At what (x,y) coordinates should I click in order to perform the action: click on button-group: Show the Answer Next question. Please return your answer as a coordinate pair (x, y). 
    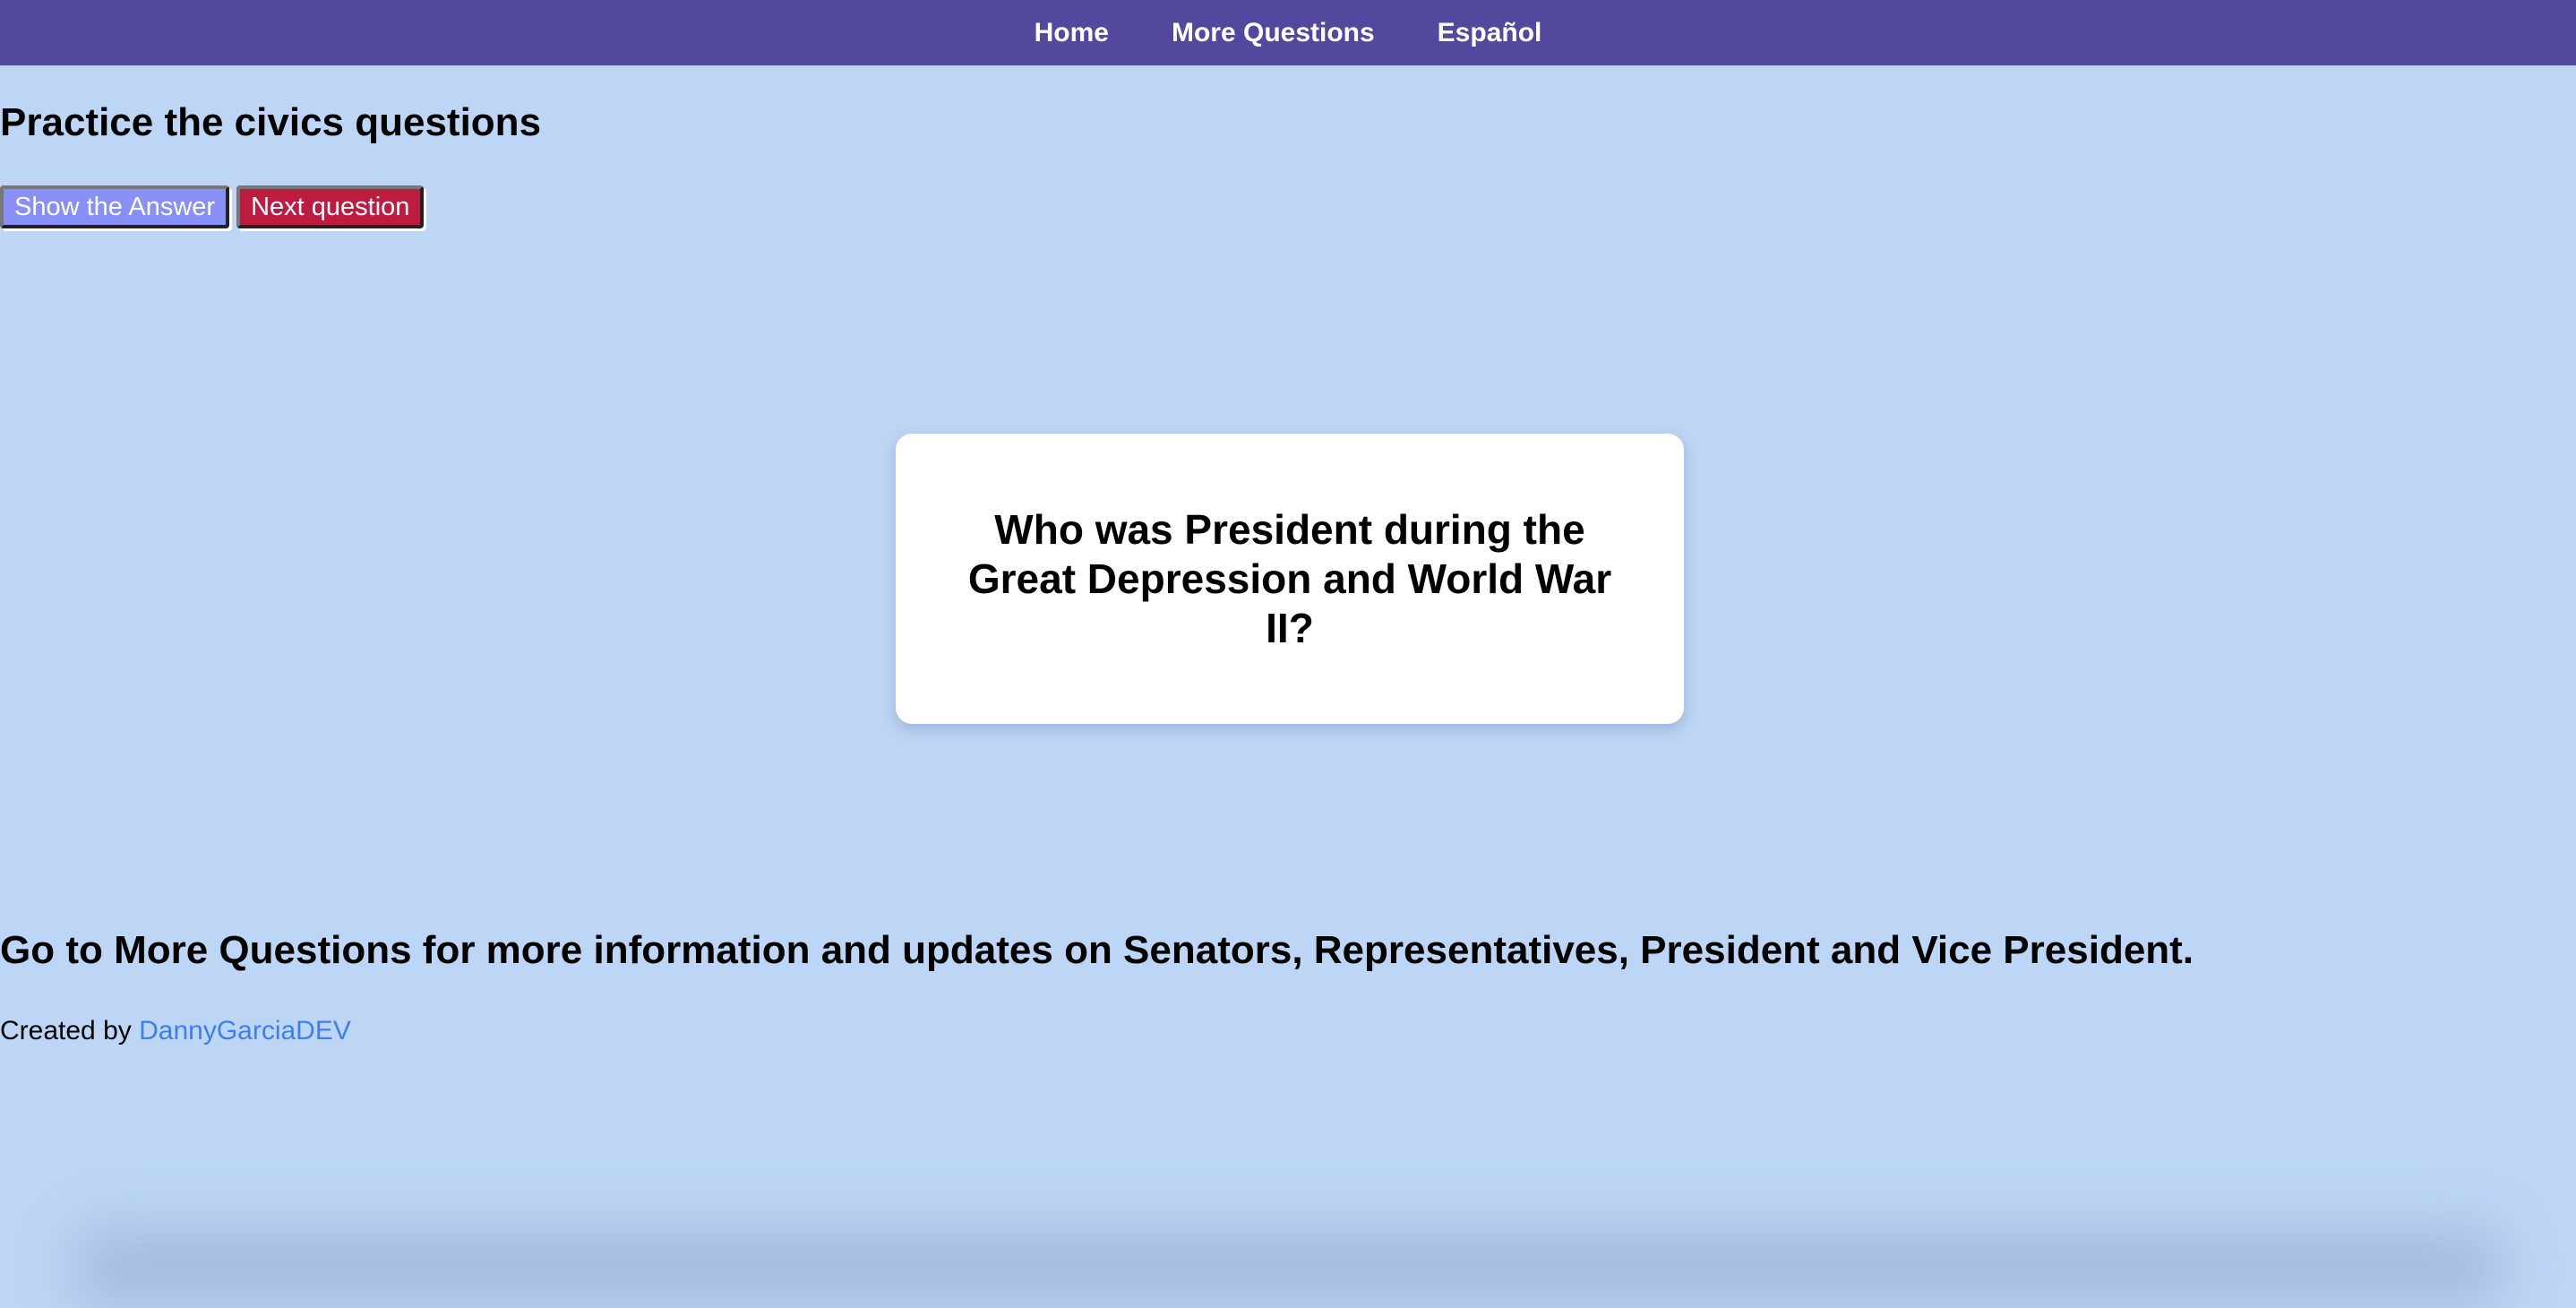
    Looking at the image, I should click on (212, 206).